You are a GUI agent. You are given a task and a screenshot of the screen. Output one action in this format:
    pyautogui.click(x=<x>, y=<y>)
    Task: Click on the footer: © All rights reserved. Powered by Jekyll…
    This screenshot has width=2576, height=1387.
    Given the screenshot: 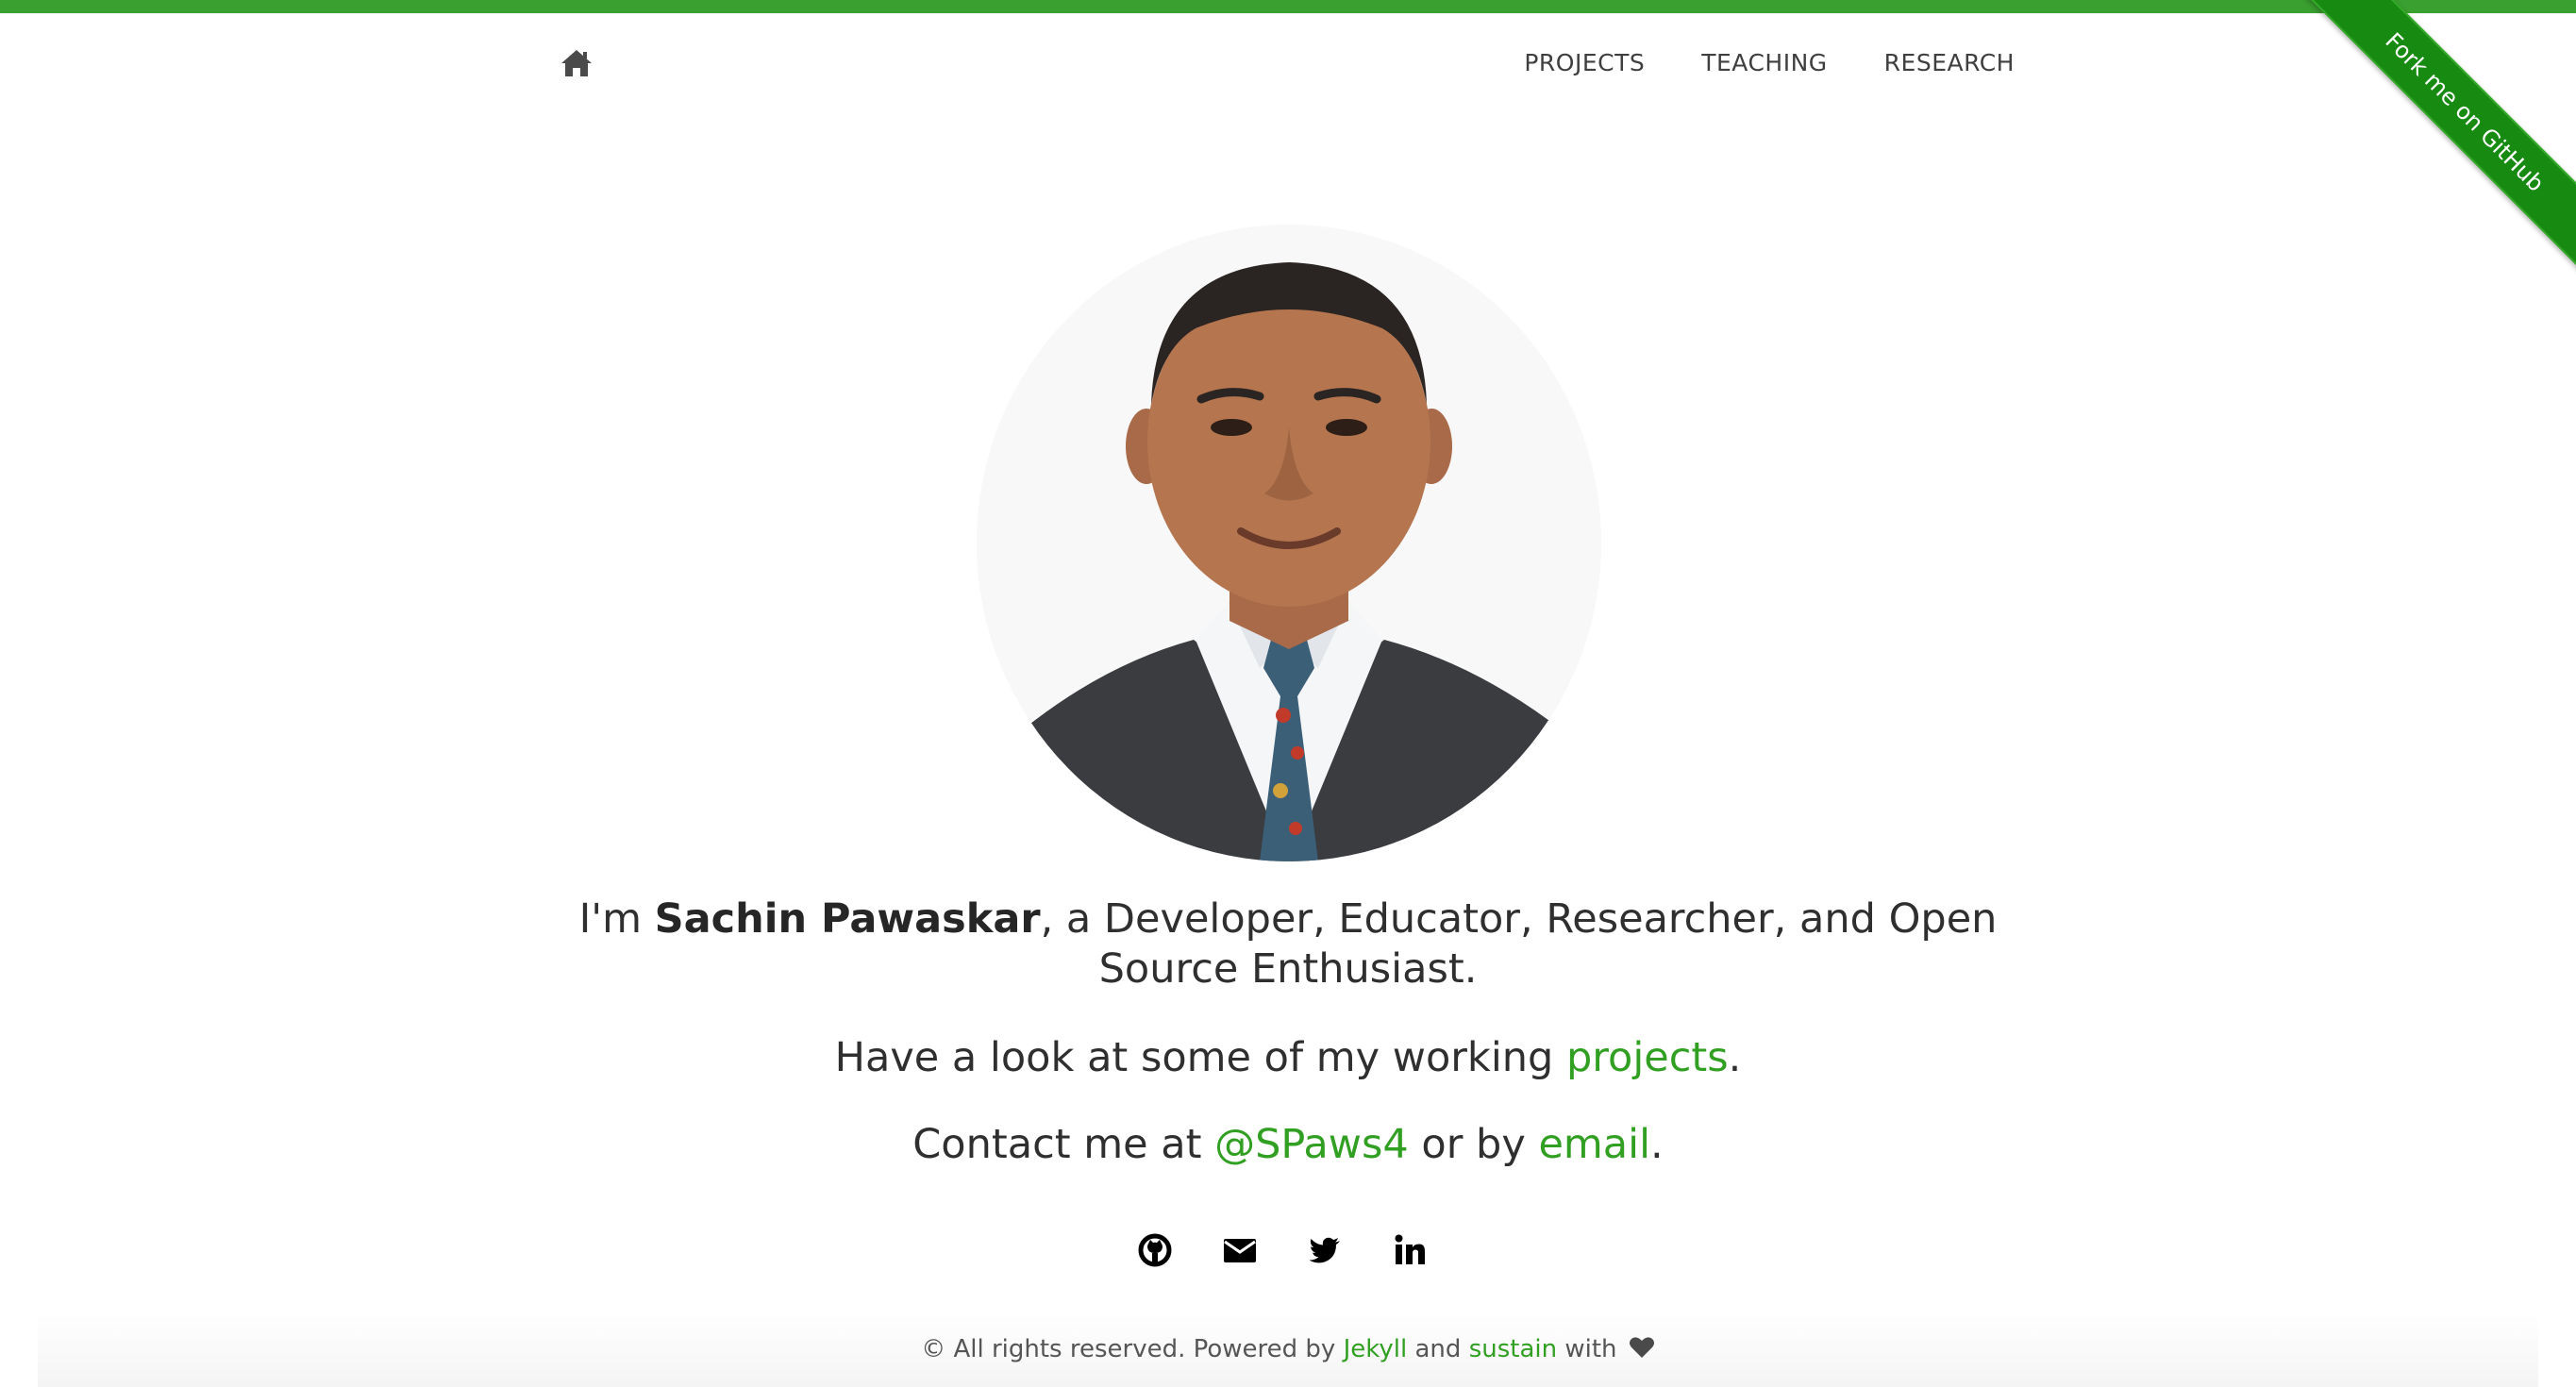 What is the action you would take?
    pyautogui.click(x=1288, y=1349)
    